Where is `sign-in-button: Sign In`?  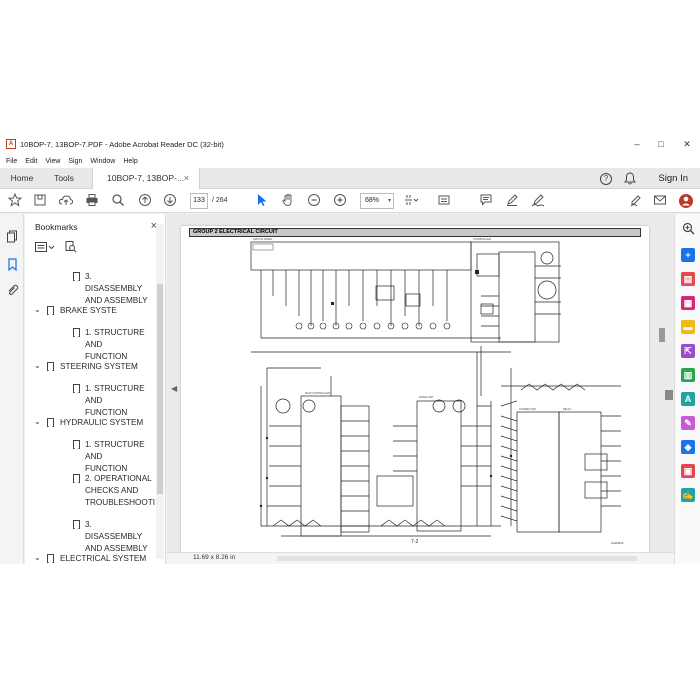
sign-in-button: Sign In is located at coordinates (673, 178).